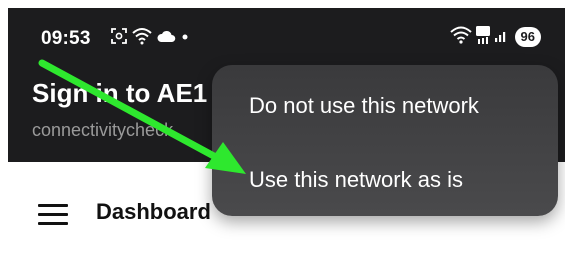 The width and height of the screenshot is (565, 259). Describe the element at coordinates (66, 38) in the screenshot. I see `status-time: 09:53` at that location.